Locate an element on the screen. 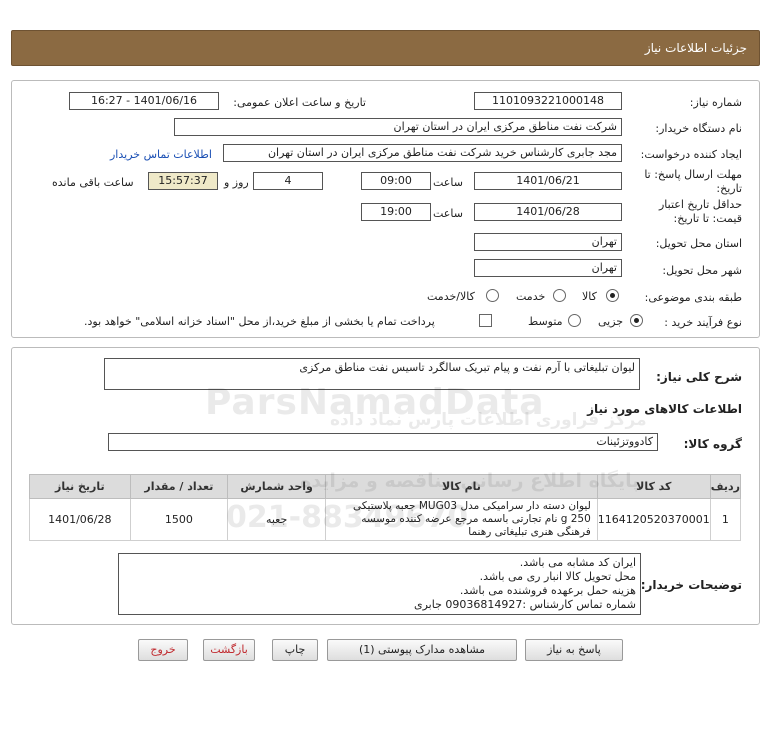 Image resolution: width=770 pixels, height=745 pixels. view-attachments-button: مشاهده مدارک پیوستی (1) is located at coordinates (422, 650).